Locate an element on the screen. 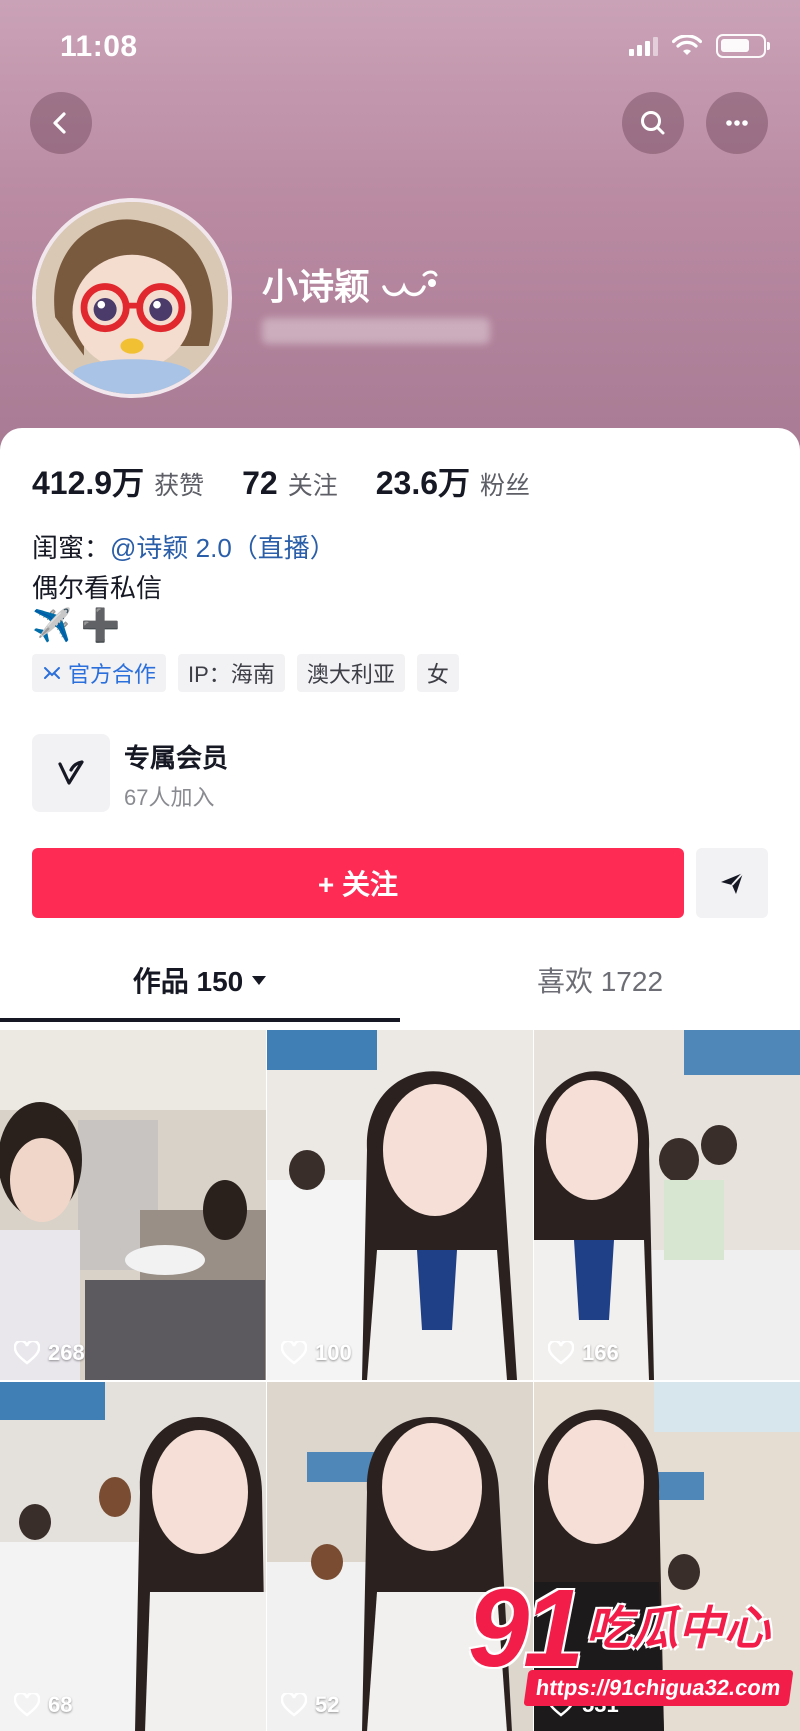  tag-ip-location: IP：海南 is located at coordinates (231, 673).